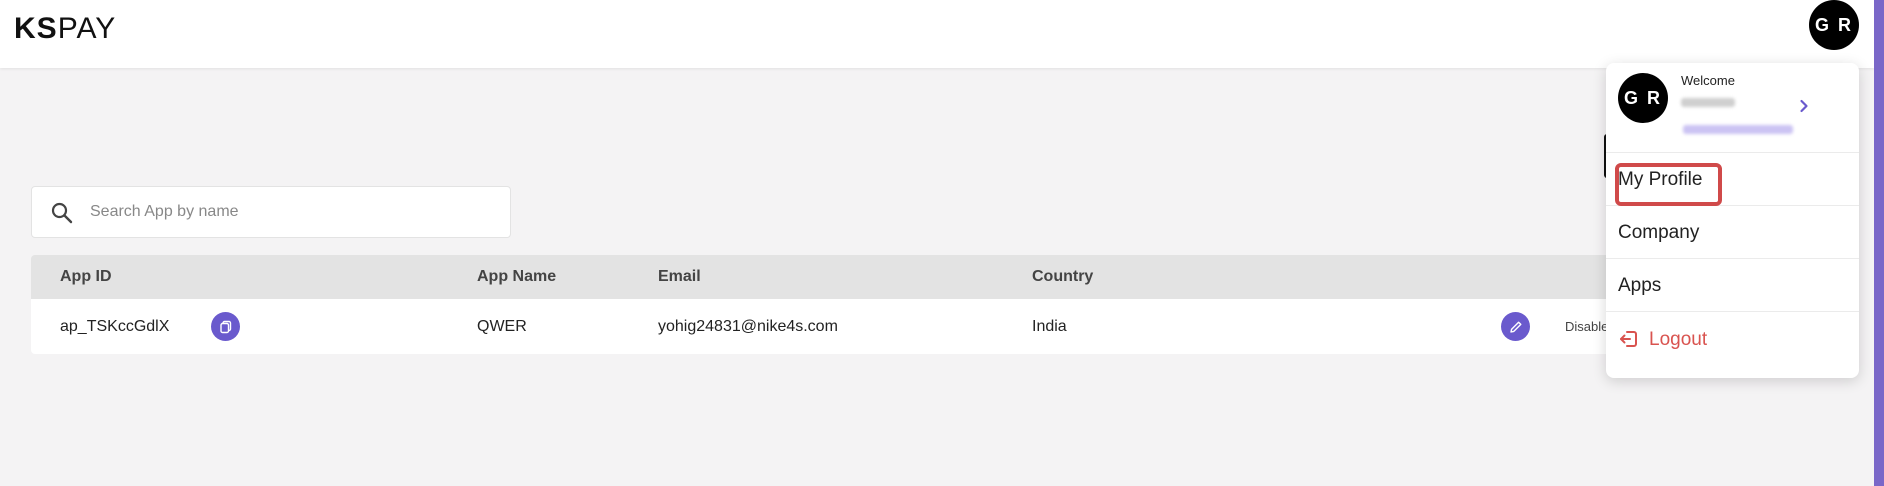 The image size is (1884, 486). Describe the element at coordinates (36, 28) in the screenshot. I see `logo-ks: KS` at that location.